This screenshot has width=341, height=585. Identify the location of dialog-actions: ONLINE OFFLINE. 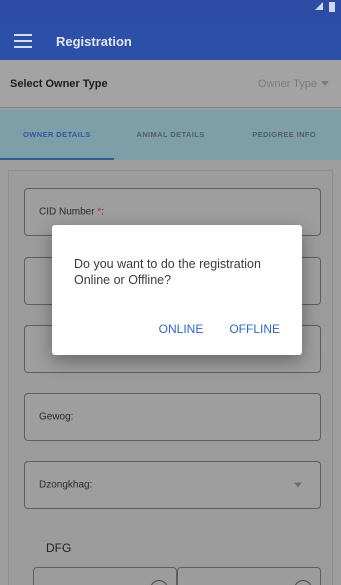
(219, 329).